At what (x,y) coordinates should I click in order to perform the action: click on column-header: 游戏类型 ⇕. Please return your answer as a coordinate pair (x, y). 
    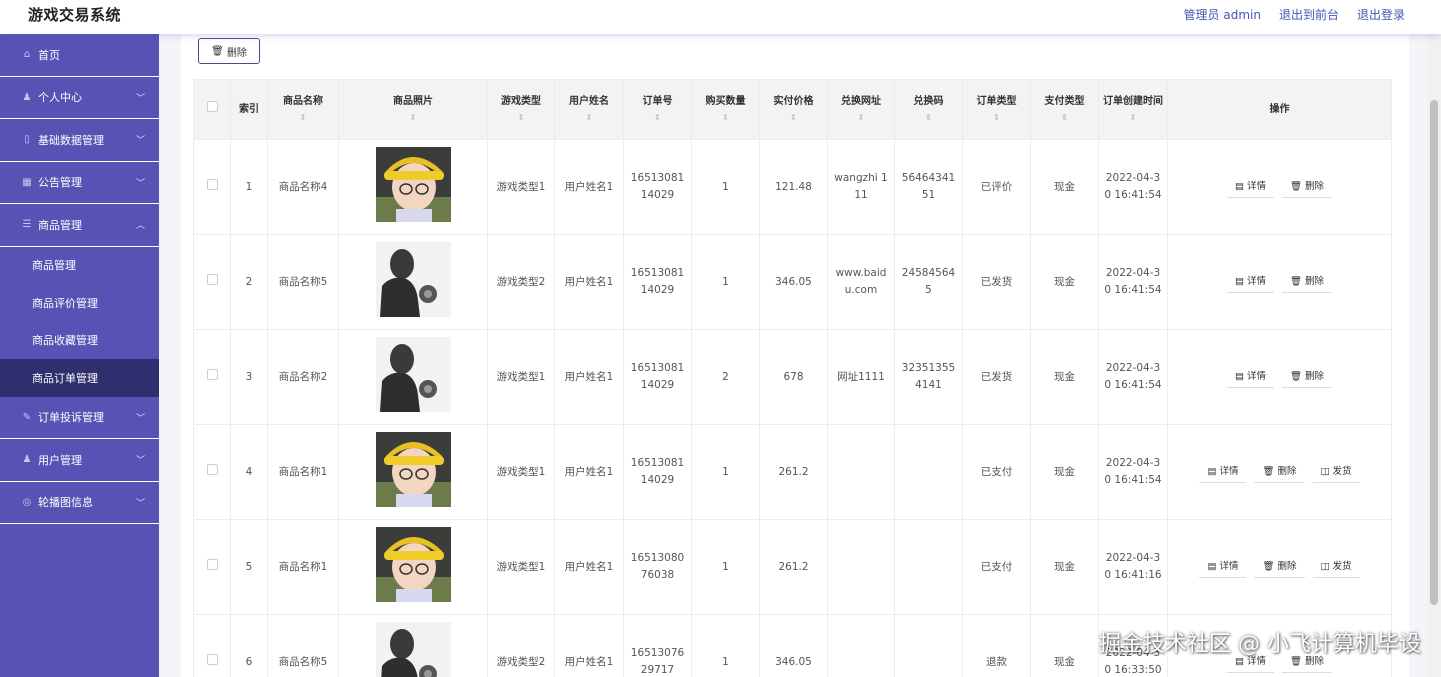
    Looking at the image, I should click on (521, 109).